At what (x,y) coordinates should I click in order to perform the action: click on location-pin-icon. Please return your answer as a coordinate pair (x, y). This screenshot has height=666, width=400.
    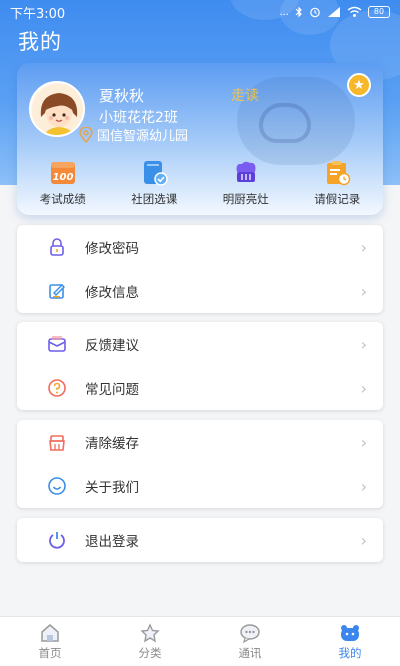
    Looking at the image, I should click on (86, 134).